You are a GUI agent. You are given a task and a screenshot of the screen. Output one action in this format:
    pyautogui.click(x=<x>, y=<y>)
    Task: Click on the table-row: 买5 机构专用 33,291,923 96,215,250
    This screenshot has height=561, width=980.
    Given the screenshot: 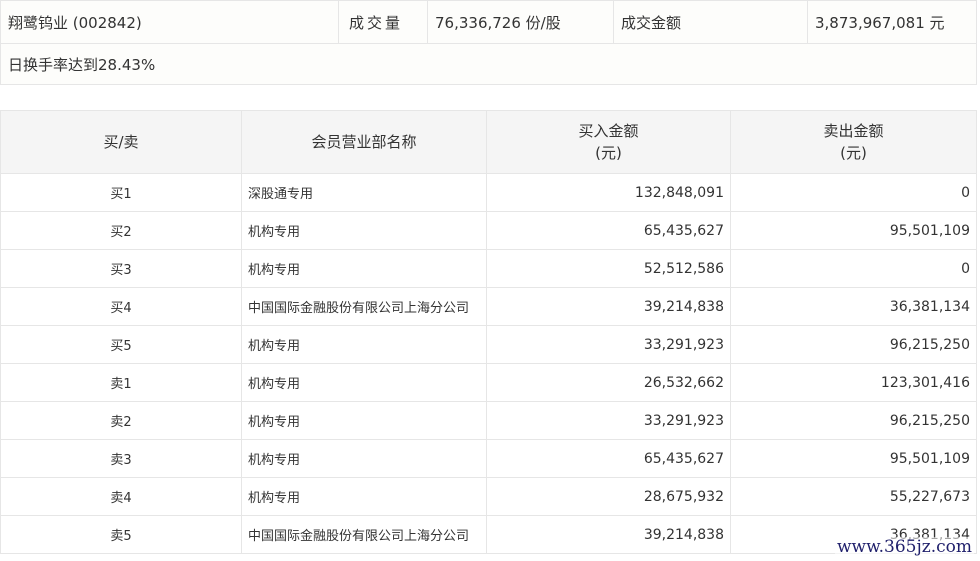 What is the action you would take?
    pyautogui.click(x=488, y=344)
    